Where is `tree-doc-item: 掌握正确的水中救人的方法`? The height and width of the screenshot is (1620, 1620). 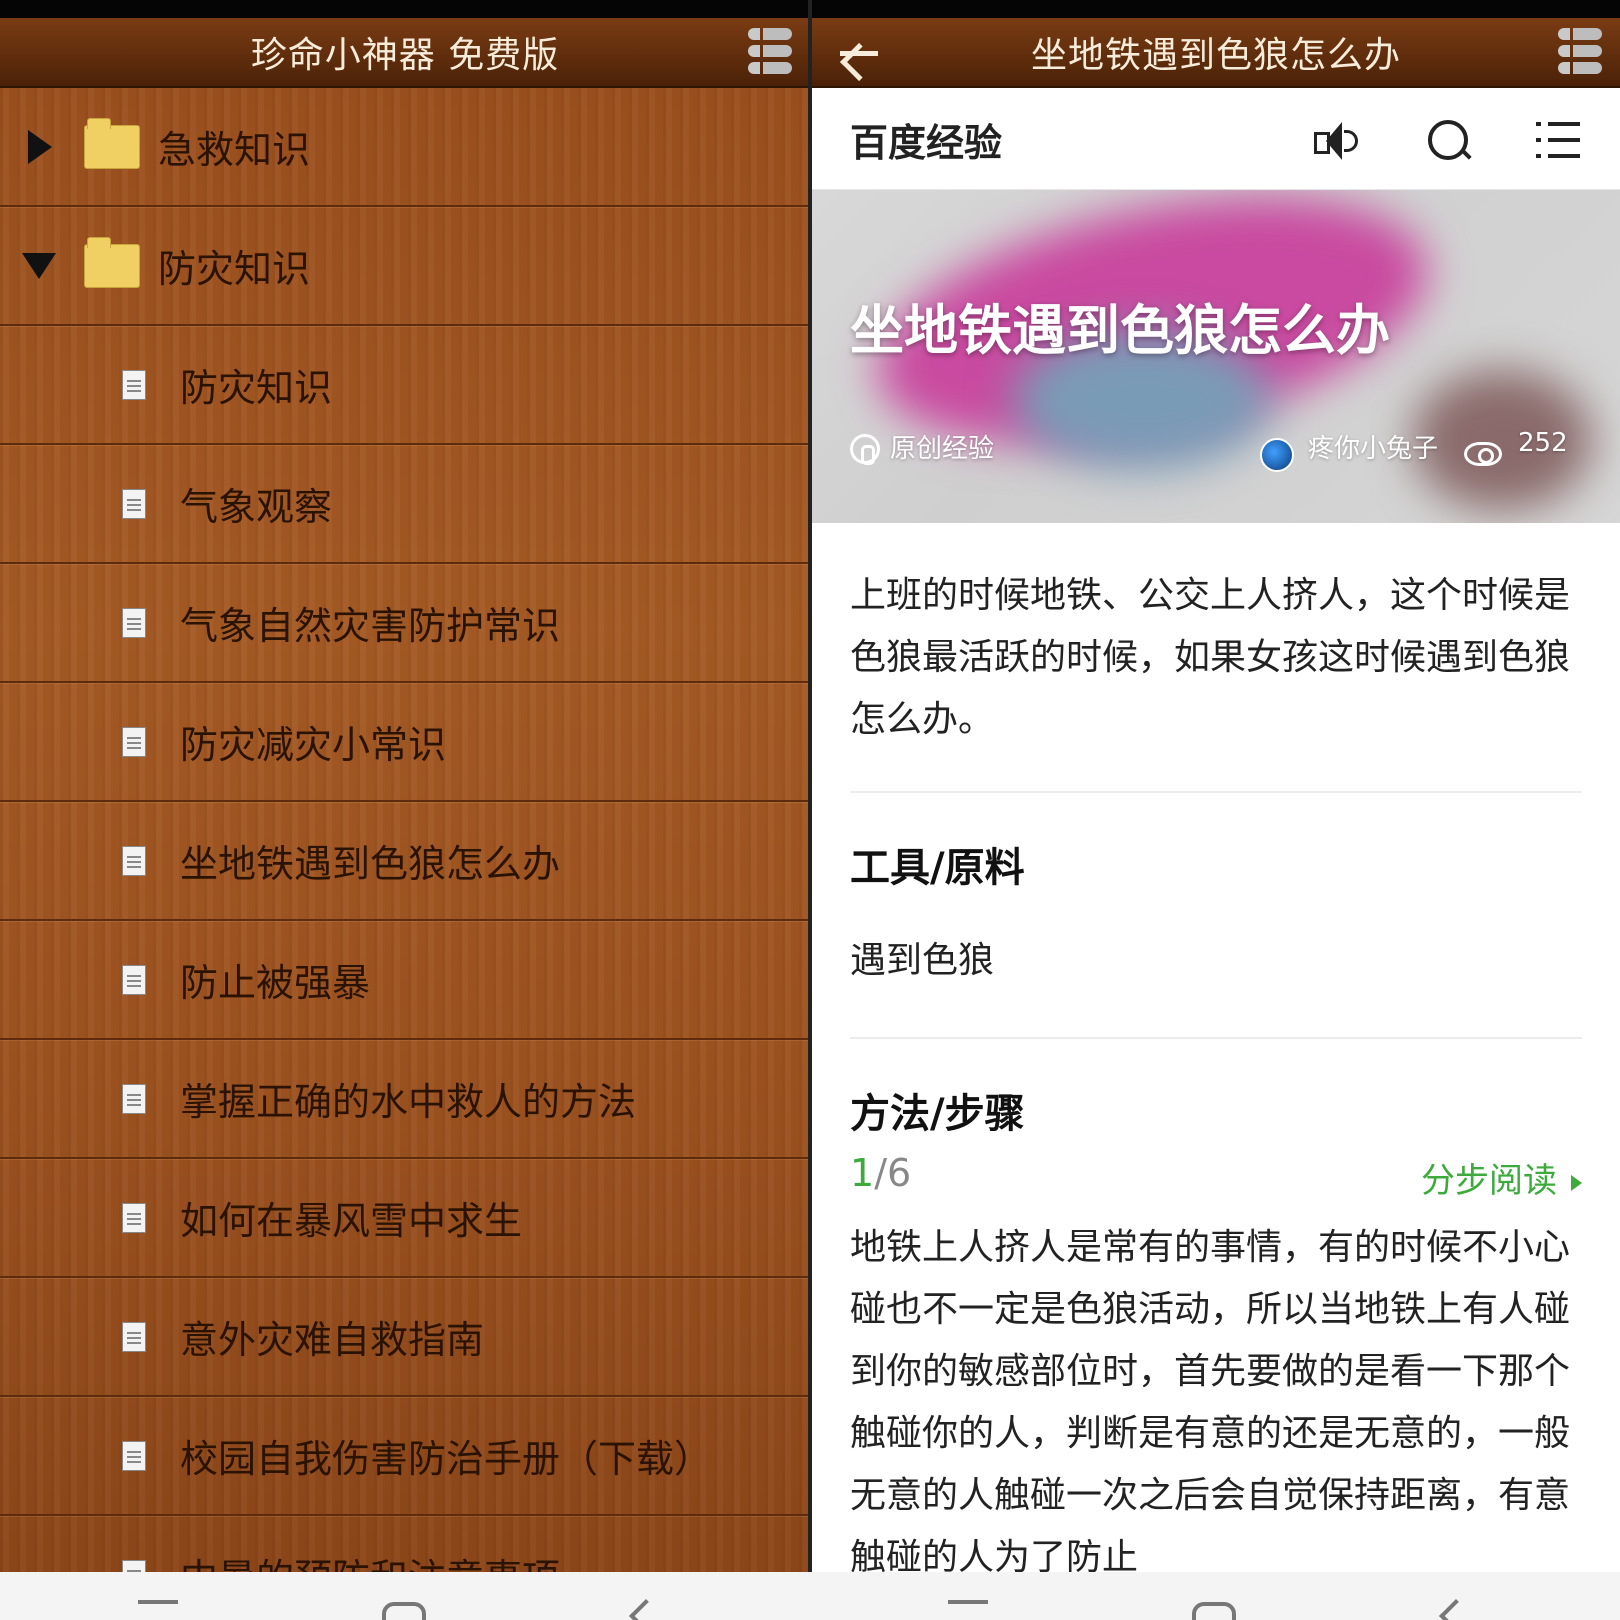
tree-doc-item: 掌握正确的水中救人的方法 is located at coordinates (405, 1099).